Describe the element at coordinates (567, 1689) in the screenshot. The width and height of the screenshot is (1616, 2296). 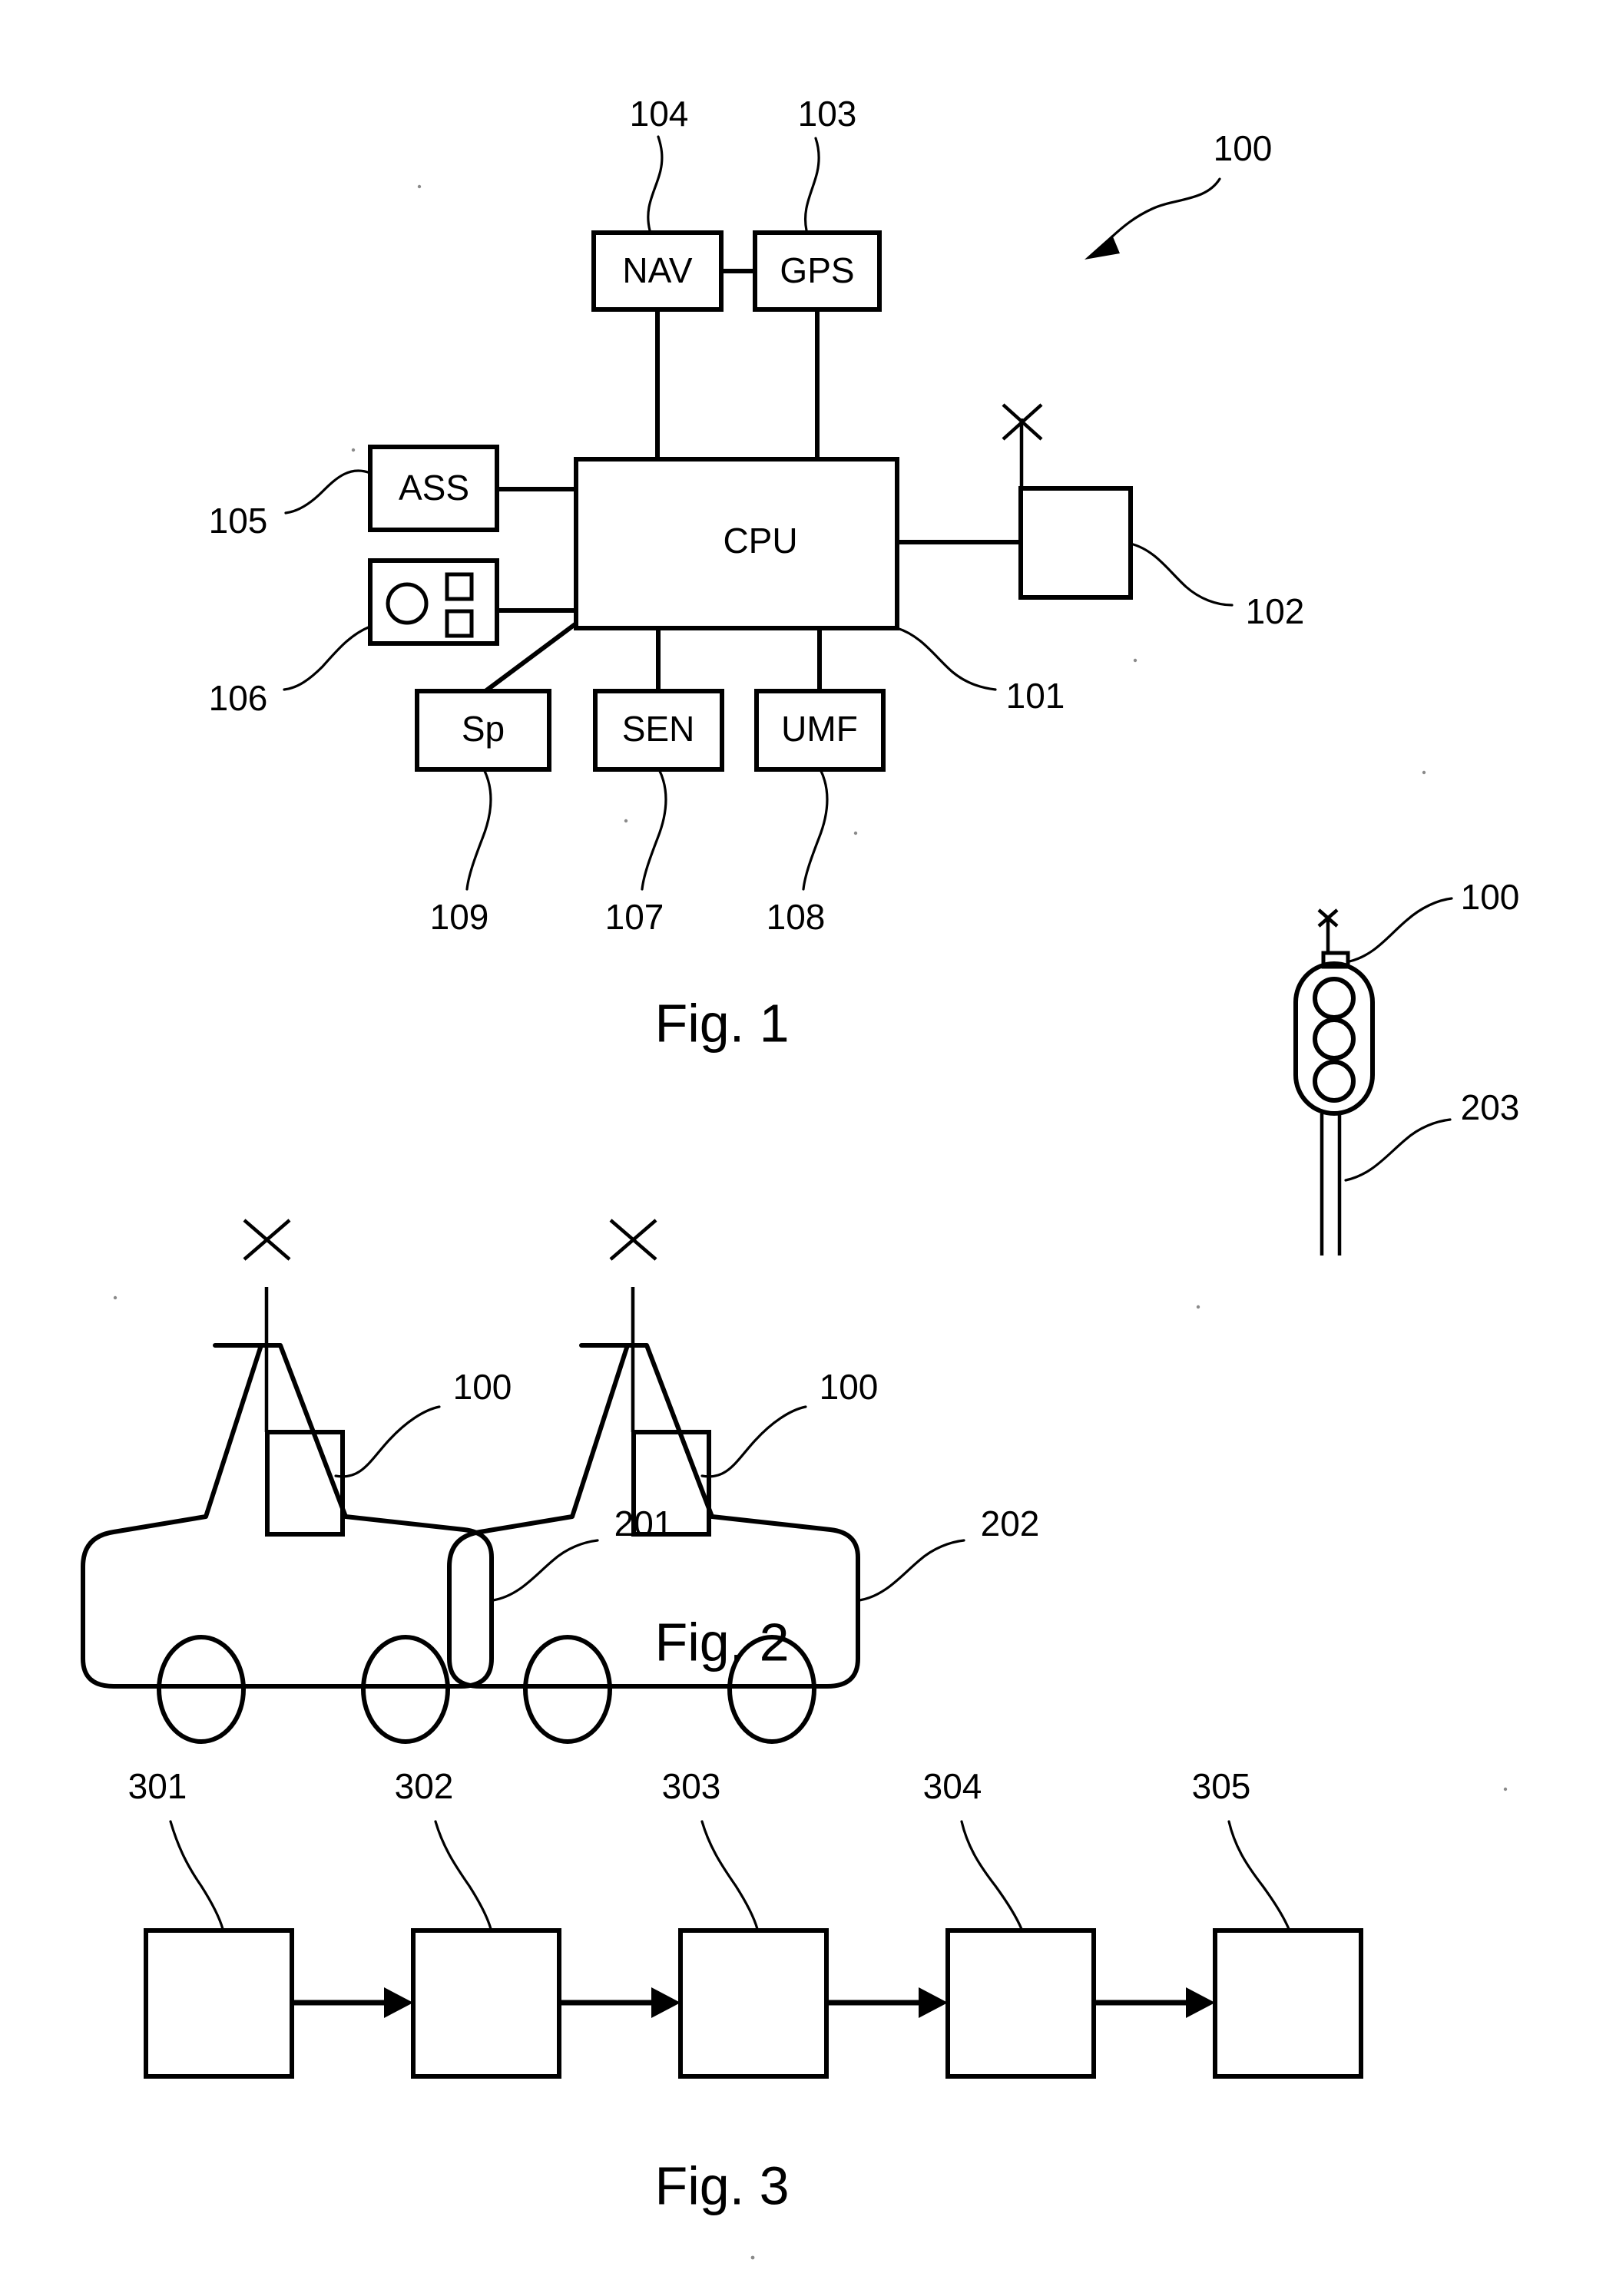
I see `car-202-front-wheel` at that location.